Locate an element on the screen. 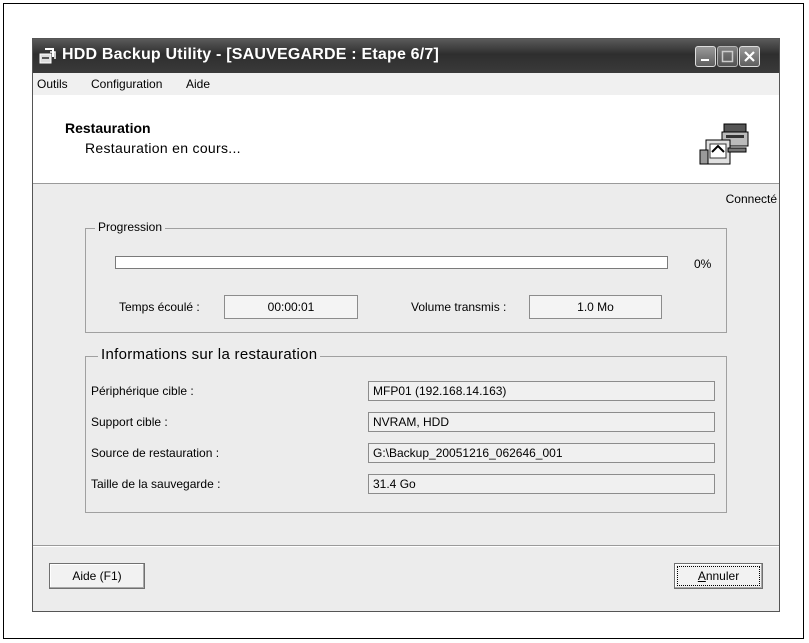  backup-device-icon is located at coordinates (724, 144).